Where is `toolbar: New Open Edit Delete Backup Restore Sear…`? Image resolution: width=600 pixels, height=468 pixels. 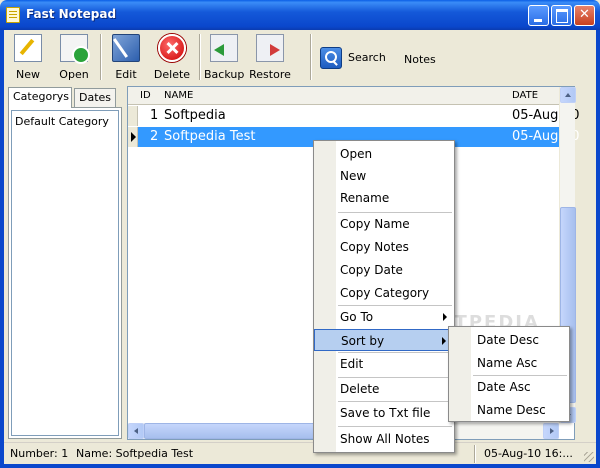
toolbar: New Open Edit Delete Backup Restore Sear… is located at coordinates (300, 57).